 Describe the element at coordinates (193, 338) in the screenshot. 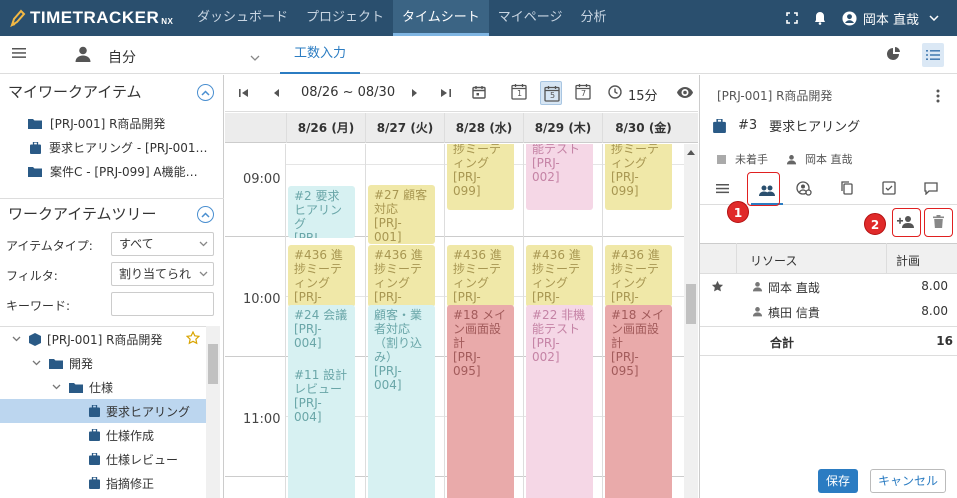

I see `star-icon` at that location.